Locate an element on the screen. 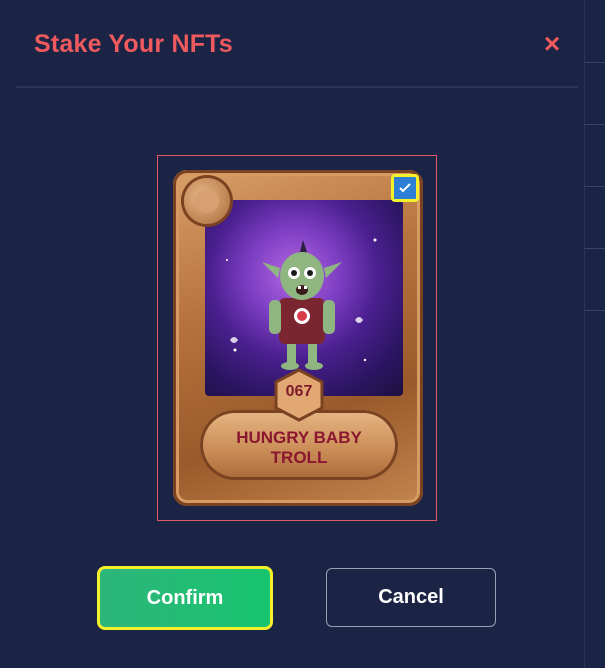 The image size is (605, 668). nft-card-artwork is located at coordinates (304, 298).